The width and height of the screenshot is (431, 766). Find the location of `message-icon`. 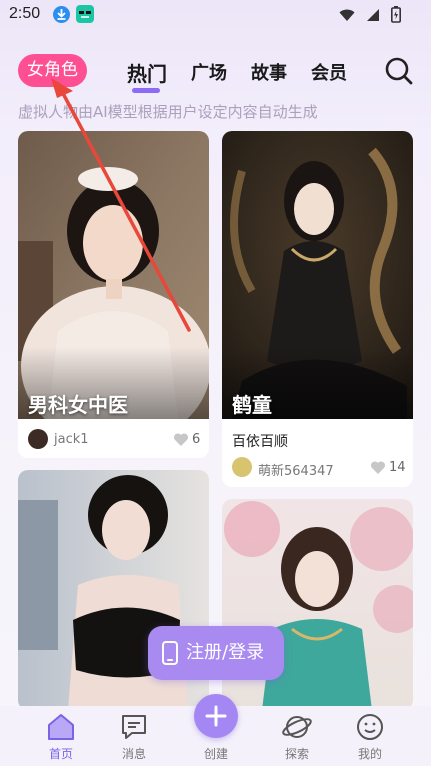

message-icon is located at coordinates (134, 727).